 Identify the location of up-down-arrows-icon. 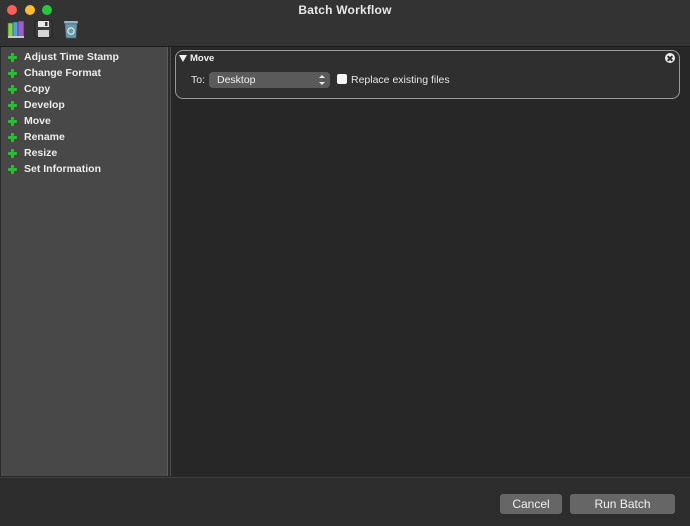
(322, 80).